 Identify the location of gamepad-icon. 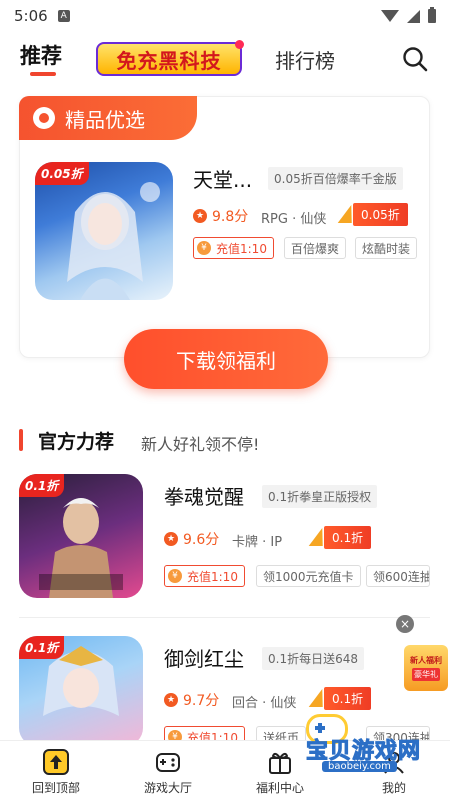
(168, 762).